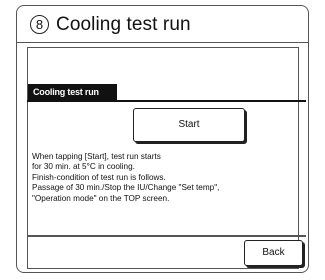 The height and width of the screenshot is (280, 325). I want to click on instruction-line: "Operation mode" on the TOP screen., so click(101, 198).